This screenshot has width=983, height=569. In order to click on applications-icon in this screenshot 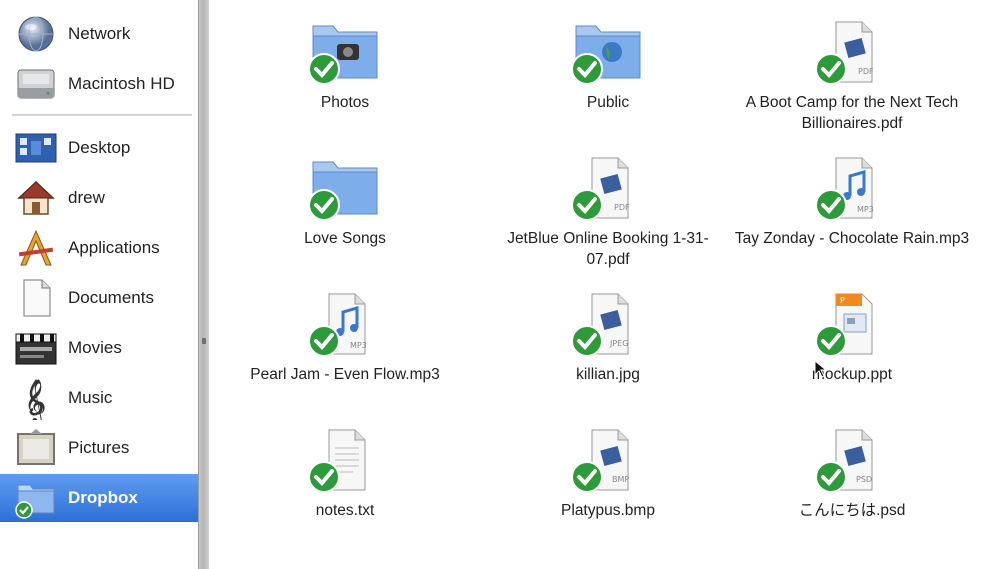, I will do `click(36, 248)`.